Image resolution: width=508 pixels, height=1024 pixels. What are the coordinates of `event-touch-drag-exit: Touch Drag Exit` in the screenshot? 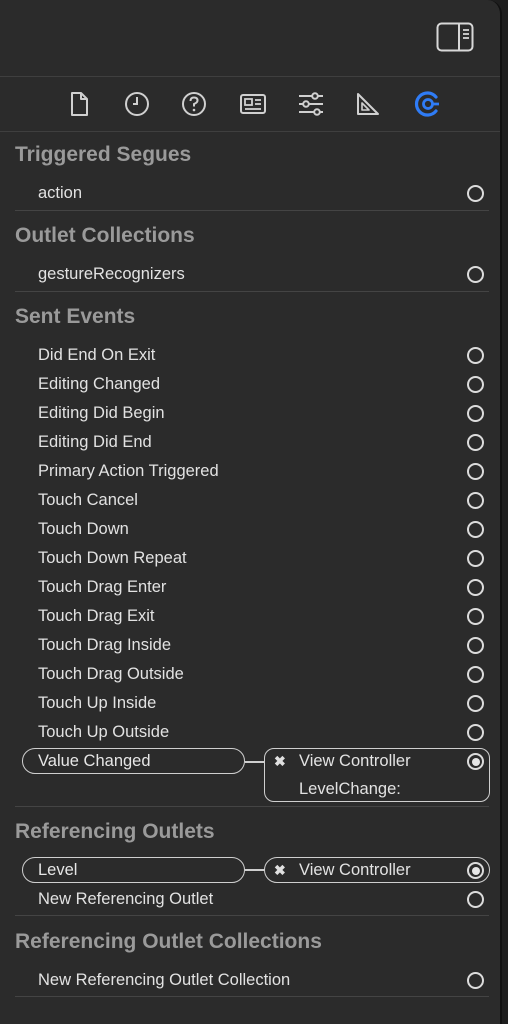 It's located at (96, 616).